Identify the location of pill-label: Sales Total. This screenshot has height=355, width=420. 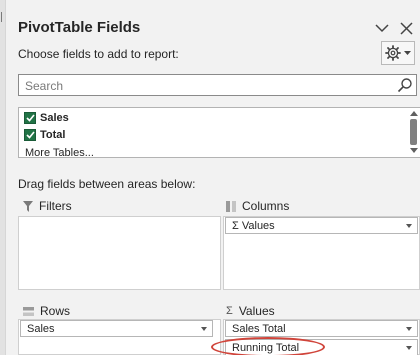
(259, 328).